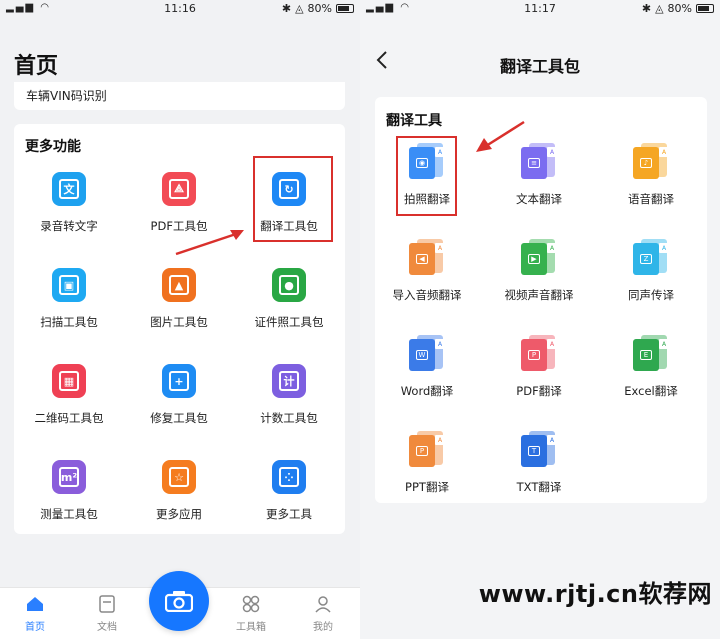  What do you see at coordinates (595, 594) in the screenshot?
I see `watermark-text: www.rjtj.cn软荐网` at bounding box center [595, 594].